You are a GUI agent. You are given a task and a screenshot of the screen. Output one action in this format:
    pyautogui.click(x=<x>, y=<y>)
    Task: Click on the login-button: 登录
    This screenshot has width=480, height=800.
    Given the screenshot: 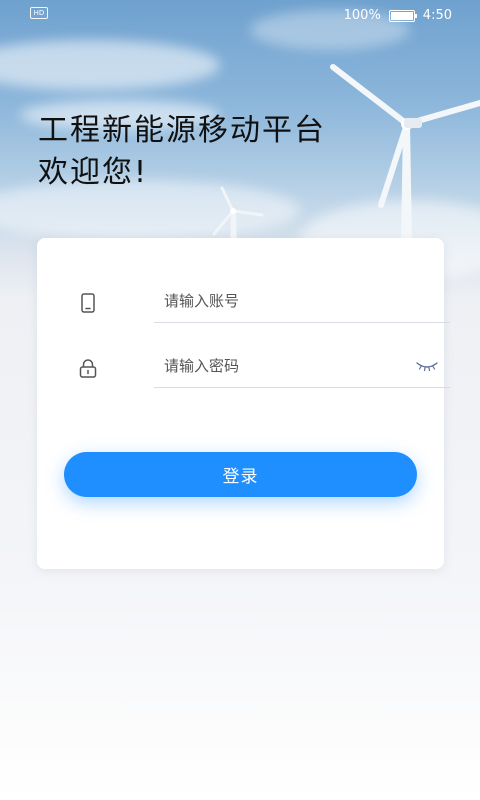 What is the action you would take?
    pyautogui.click(x=240, y=474)
    